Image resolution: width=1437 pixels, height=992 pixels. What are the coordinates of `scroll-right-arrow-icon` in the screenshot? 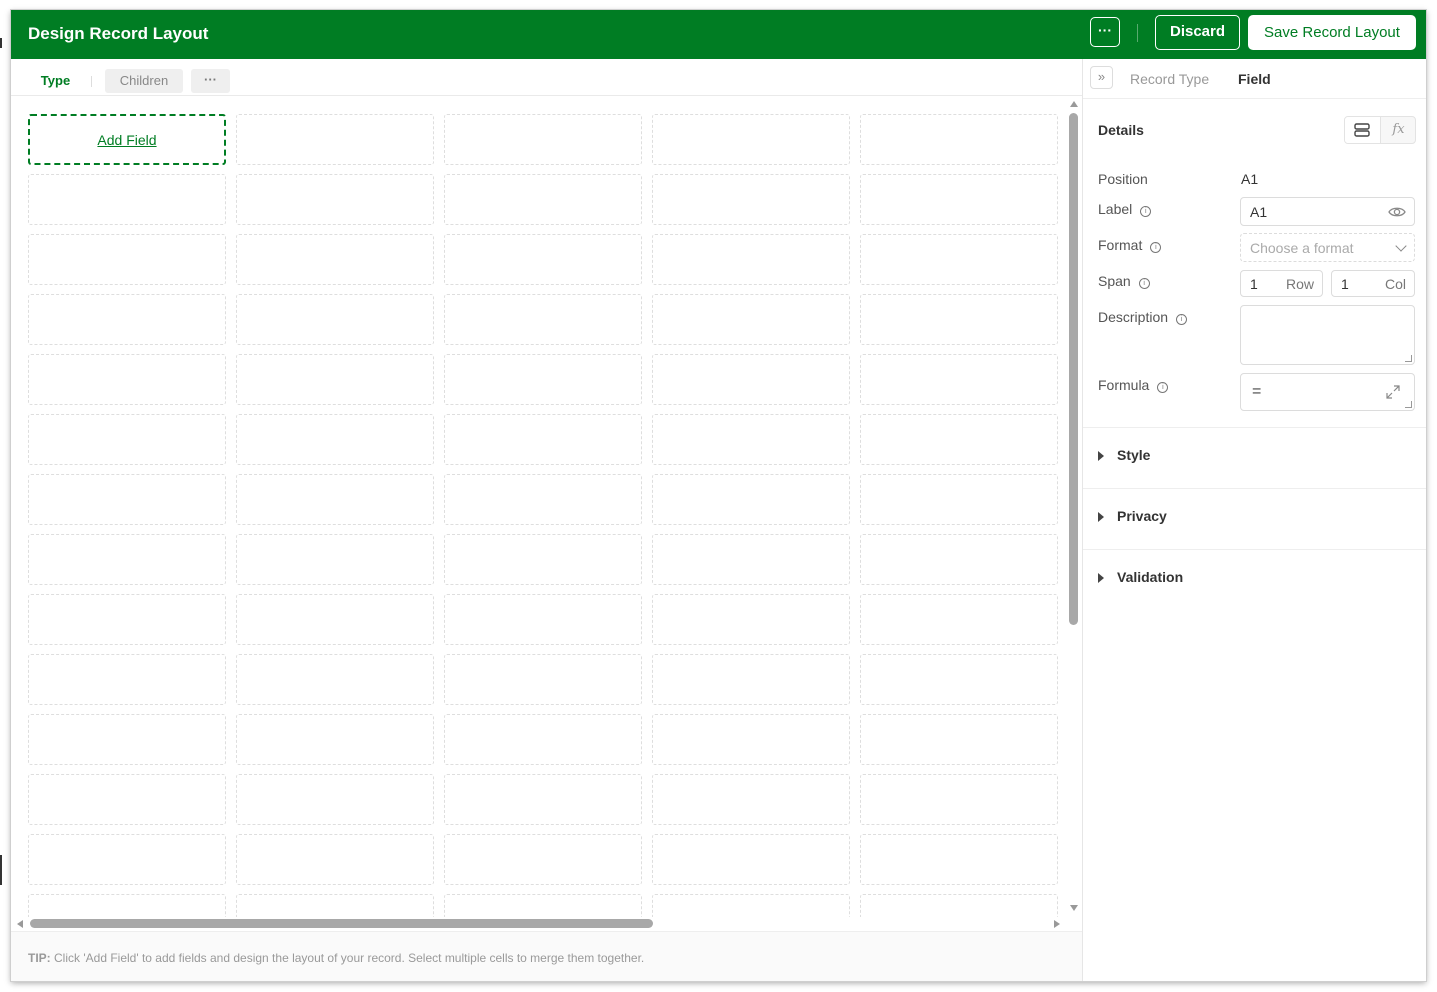 It's located at (1057, 924).